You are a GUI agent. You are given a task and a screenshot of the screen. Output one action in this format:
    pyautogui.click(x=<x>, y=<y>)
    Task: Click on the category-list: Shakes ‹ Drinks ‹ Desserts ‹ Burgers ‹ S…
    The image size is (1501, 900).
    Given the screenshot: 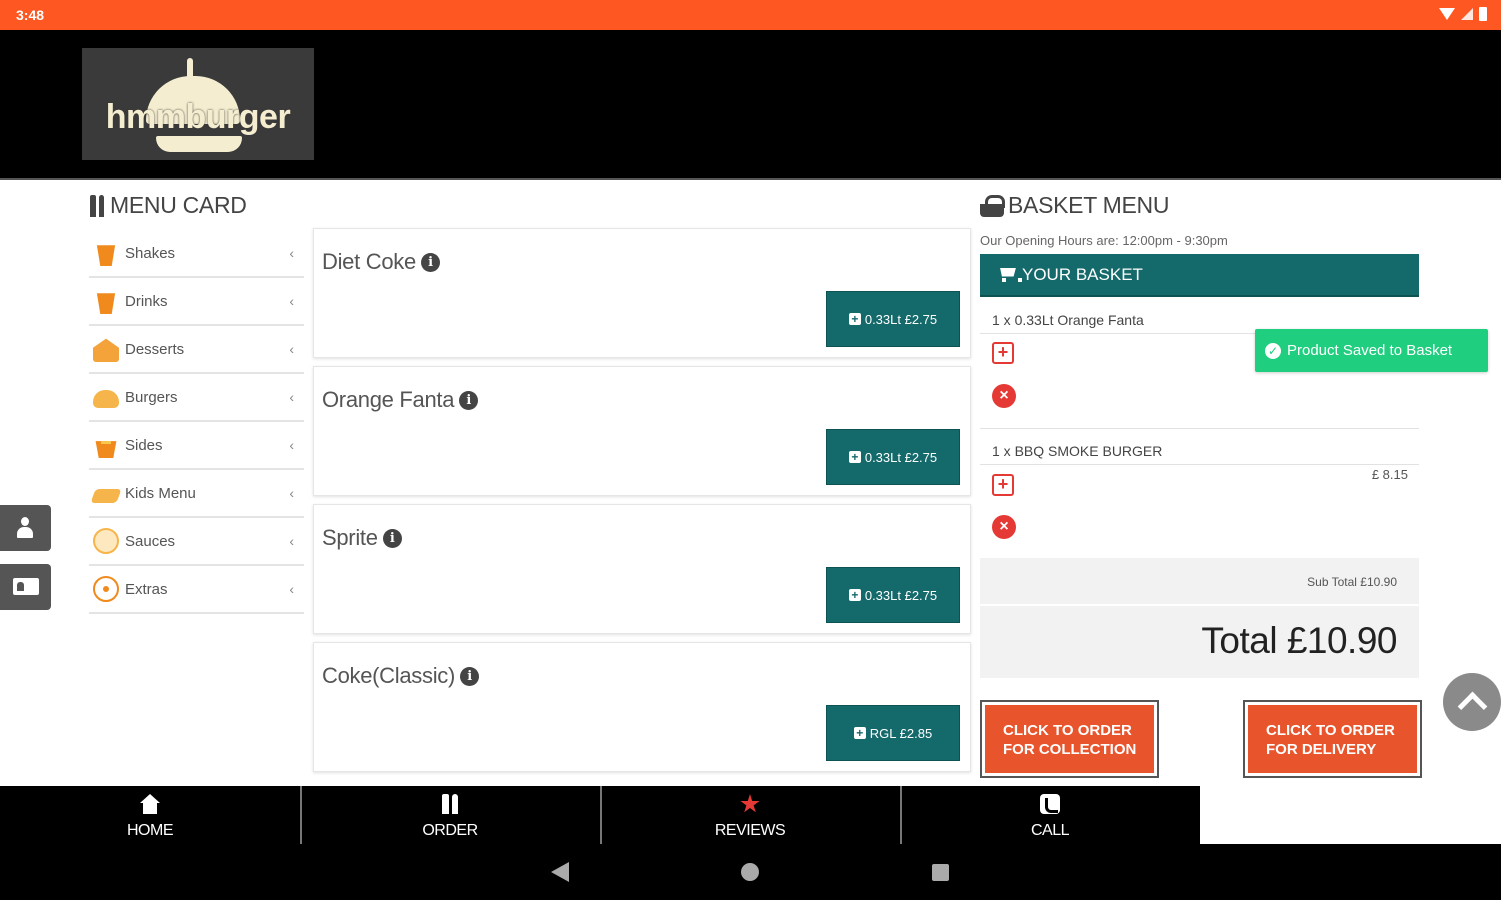 What is the action you would take?
    pyautogui.click(x=196, y=422)
    